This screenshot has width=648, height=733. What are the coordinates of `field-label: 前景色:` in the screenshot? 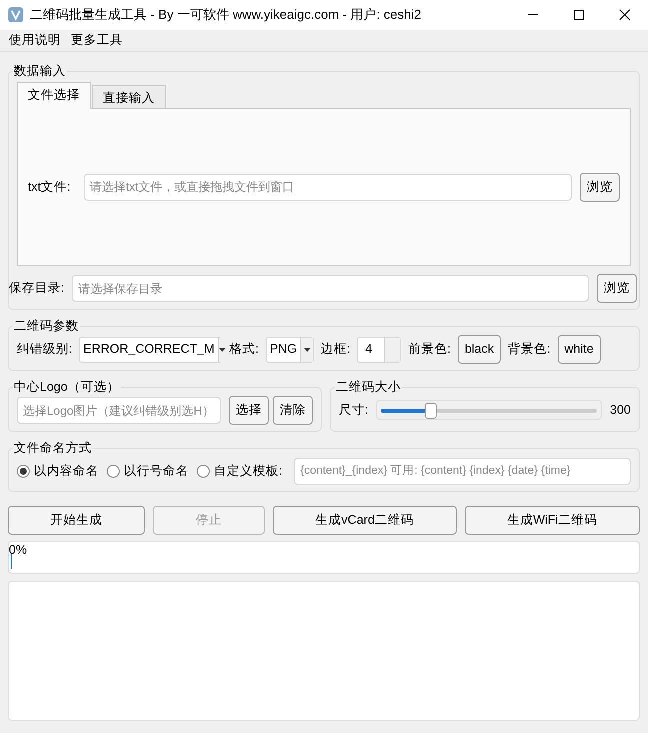 It's located at (429, 349).